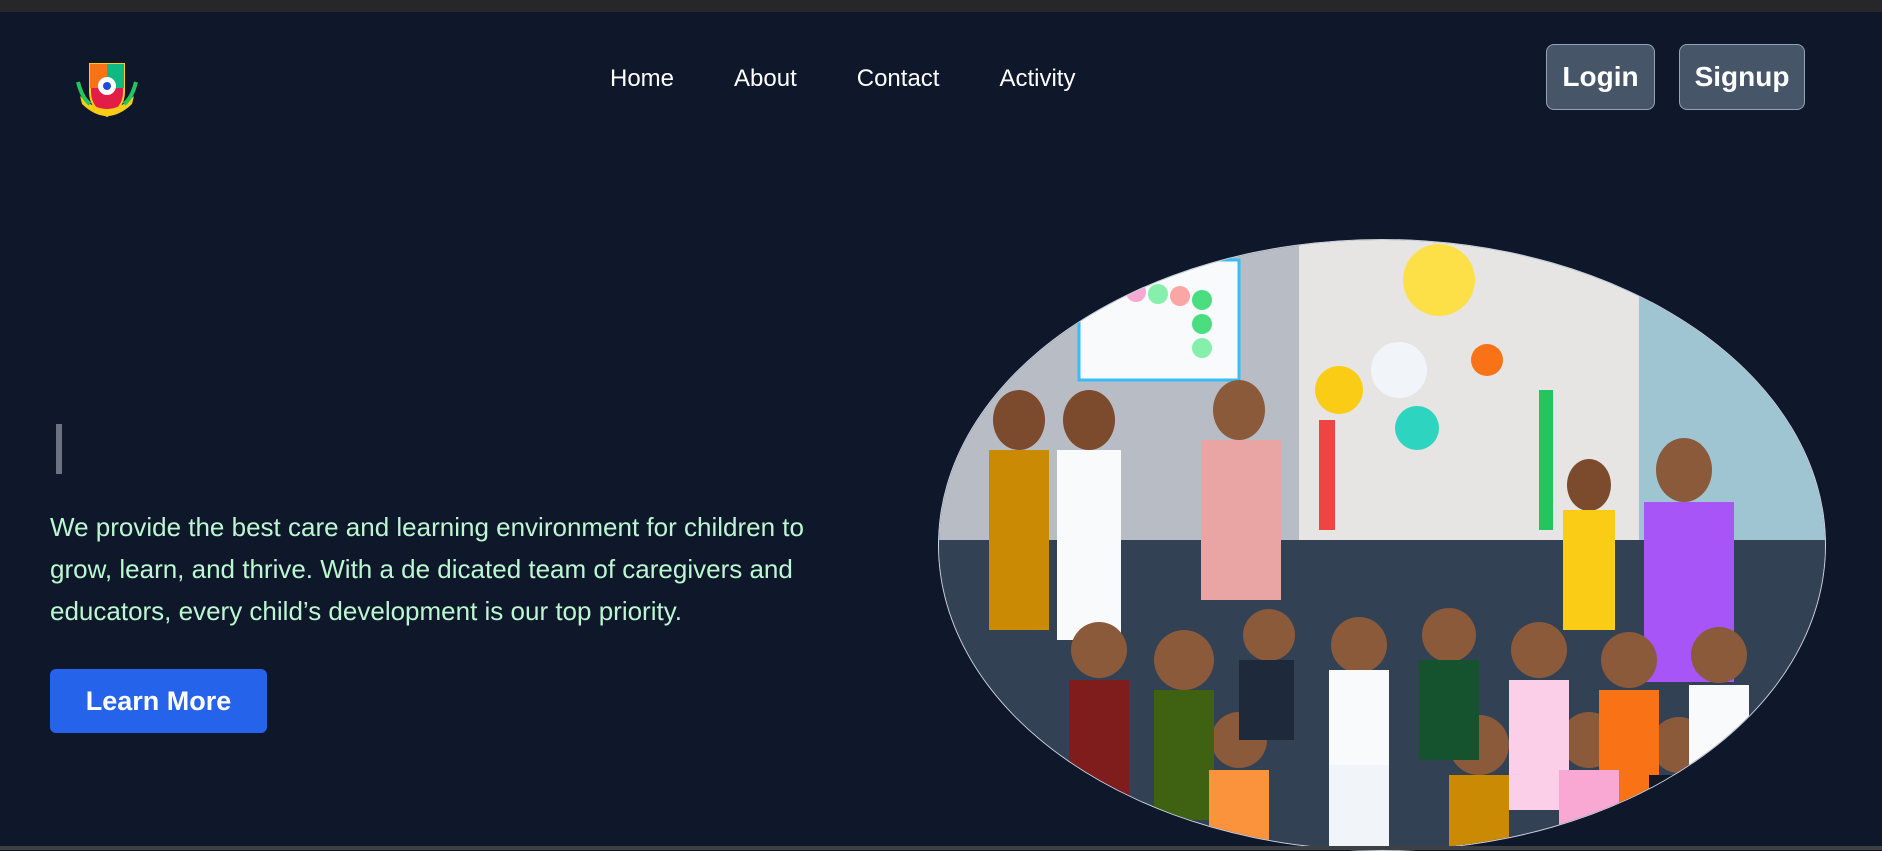  What do you see at coordinates (1742, 77) in the screenshot?
I see `signup-button: Signup` at bounding box center [1742, 77].